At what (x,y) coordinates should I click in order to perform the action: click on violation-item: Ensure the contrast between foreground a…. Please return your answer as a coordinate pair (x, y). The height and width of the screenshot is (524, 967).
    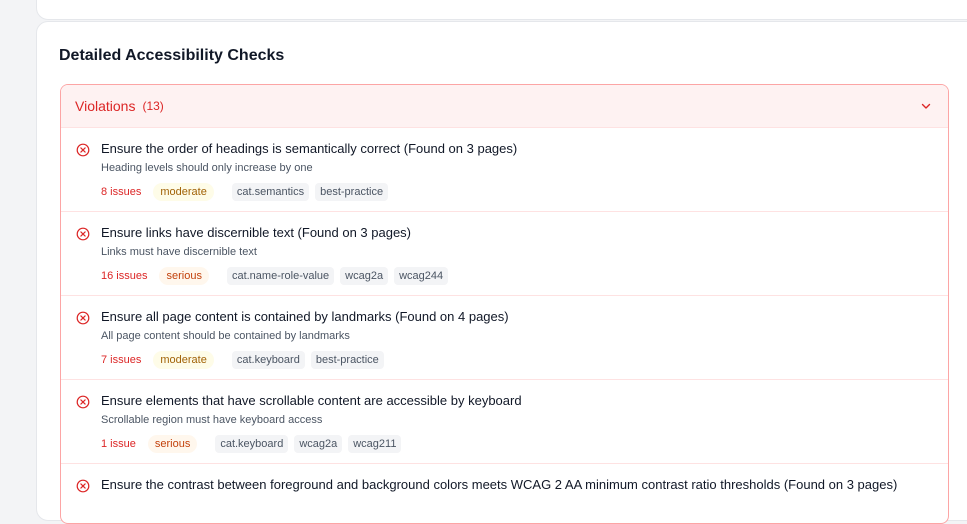
    Looking at the image, I should click on (504, 493).